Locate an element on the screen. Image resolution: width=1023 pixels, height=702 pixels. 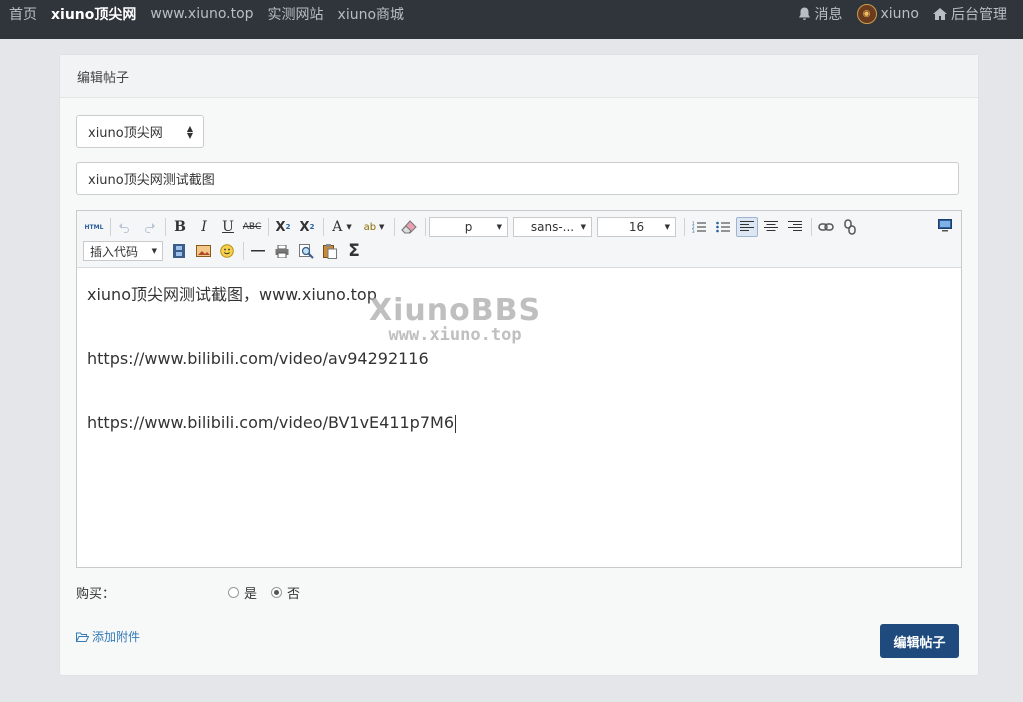
unordered-list-button is located at coordinates (723, 227).